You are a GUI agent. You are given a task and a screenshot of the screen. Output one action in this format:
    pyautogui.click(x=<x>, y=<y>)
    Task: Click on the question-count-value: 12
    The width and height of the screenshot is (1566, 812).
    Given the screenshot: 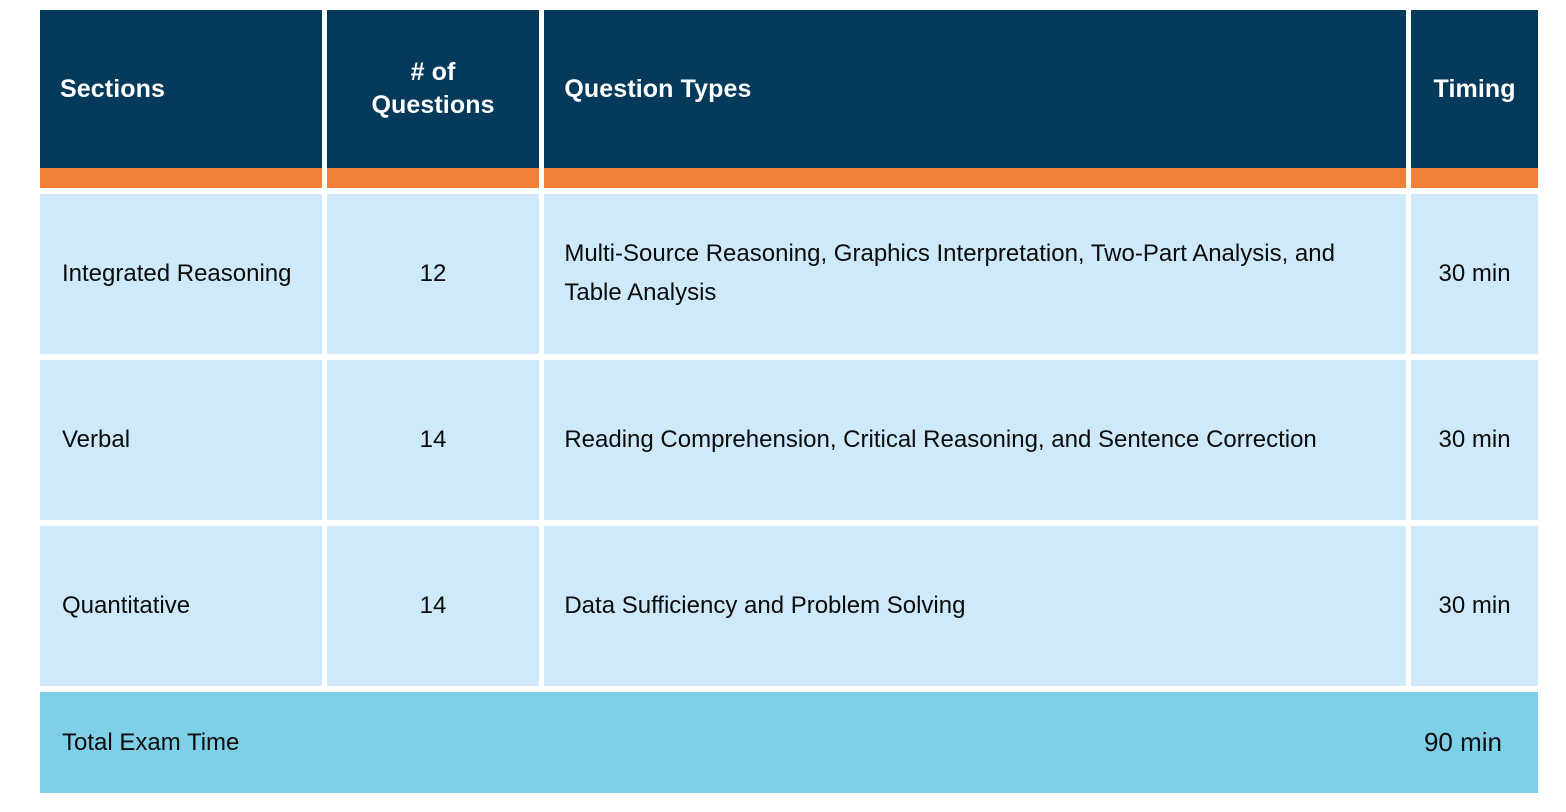 What is the action you would take?
    pyautogui.click(x=433, y=273)
    